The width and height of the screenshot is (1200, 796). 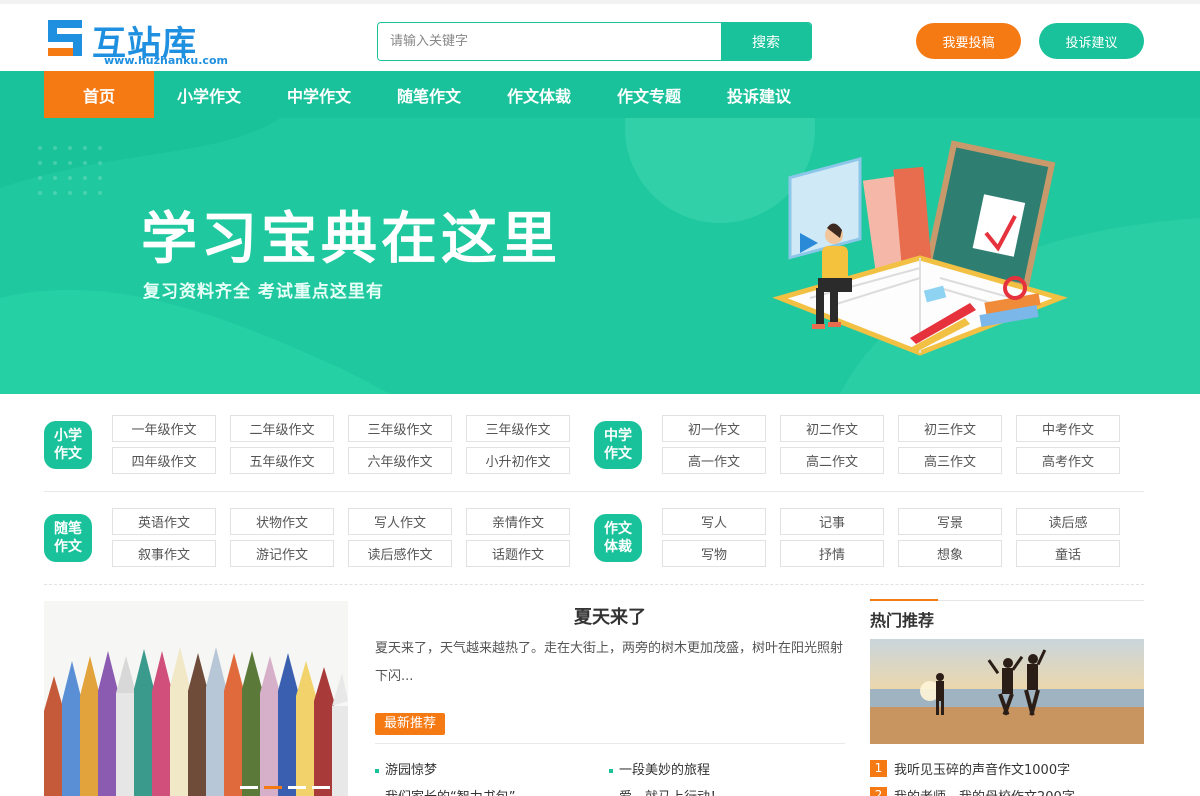 I want to click on category-link: 记事, so click(x=832, y=521).